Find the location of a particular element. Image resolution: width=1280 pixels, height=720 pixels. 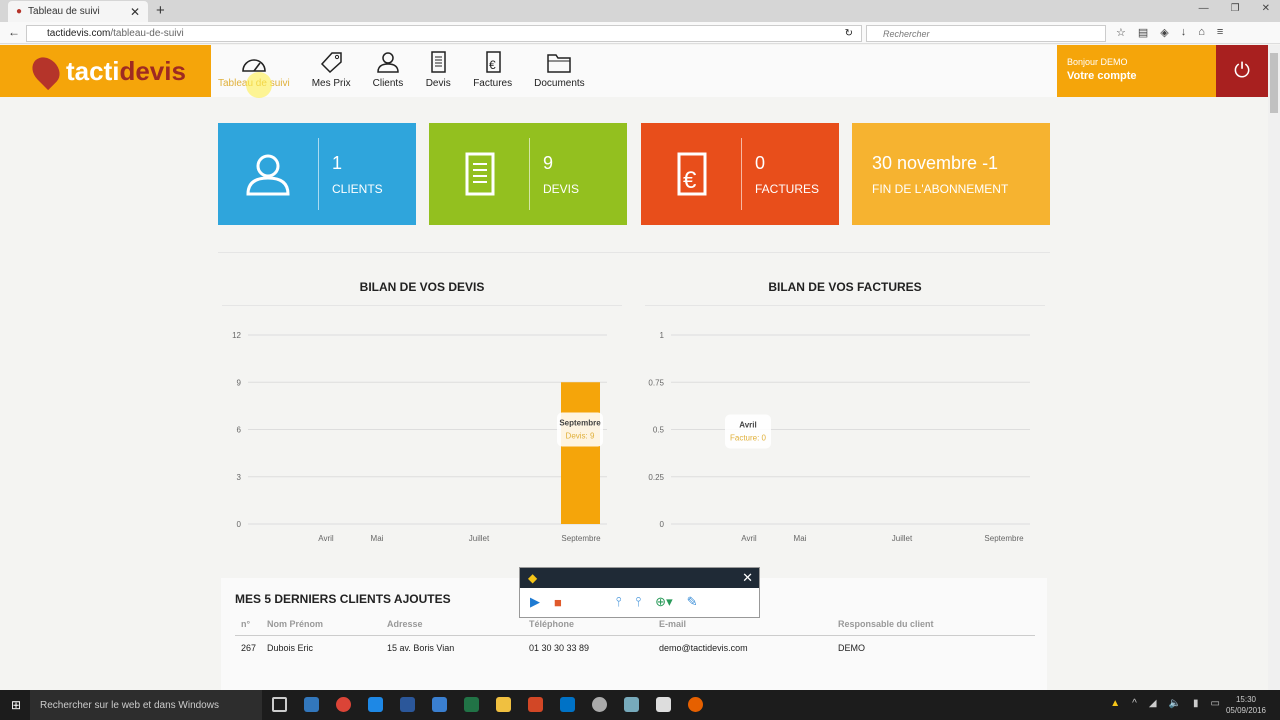

new-tab-button: + is located at coordinates (160, 10).